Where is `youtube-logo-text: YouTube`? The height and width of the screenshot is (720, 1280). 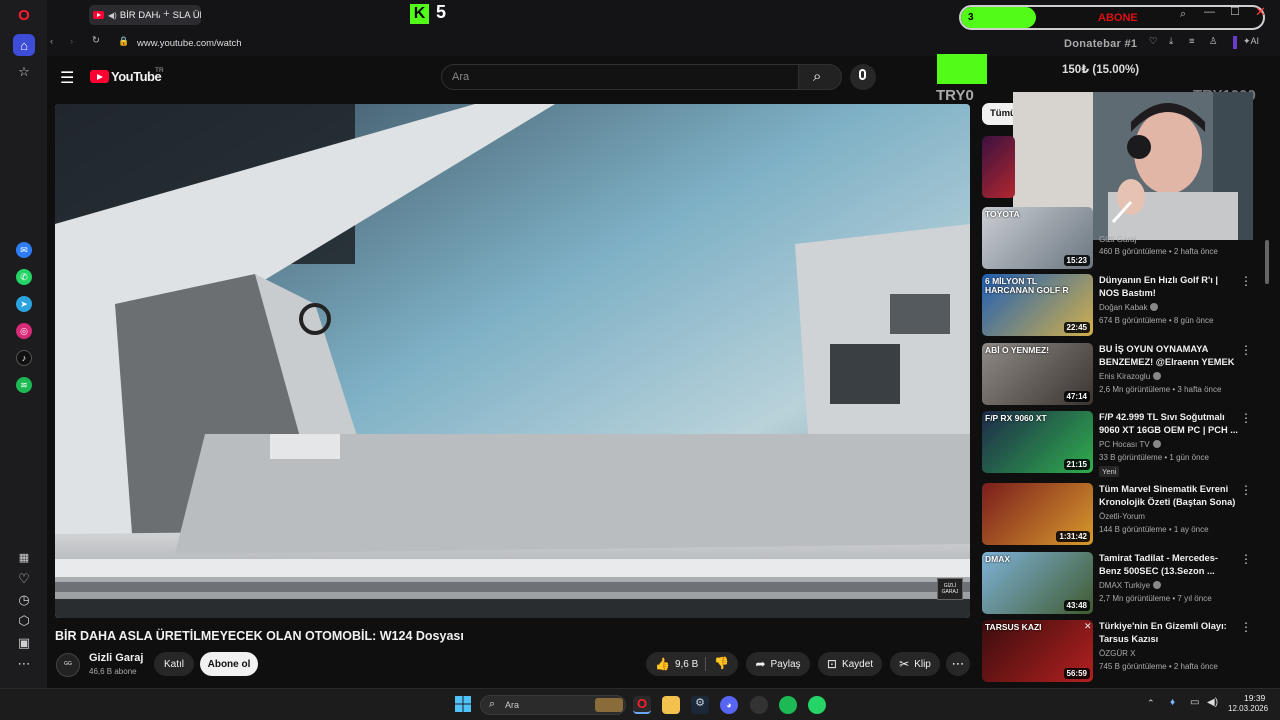 youtube-logo-text: YouTube is located at coordinates (136, 76).